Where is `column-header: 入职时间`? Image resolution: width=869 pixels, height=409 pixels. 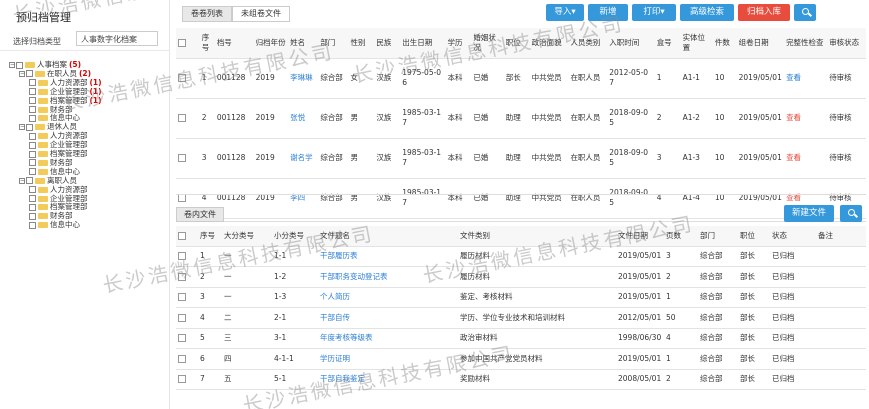
column-header: 入职时间 is located at coordinates (631, 43).